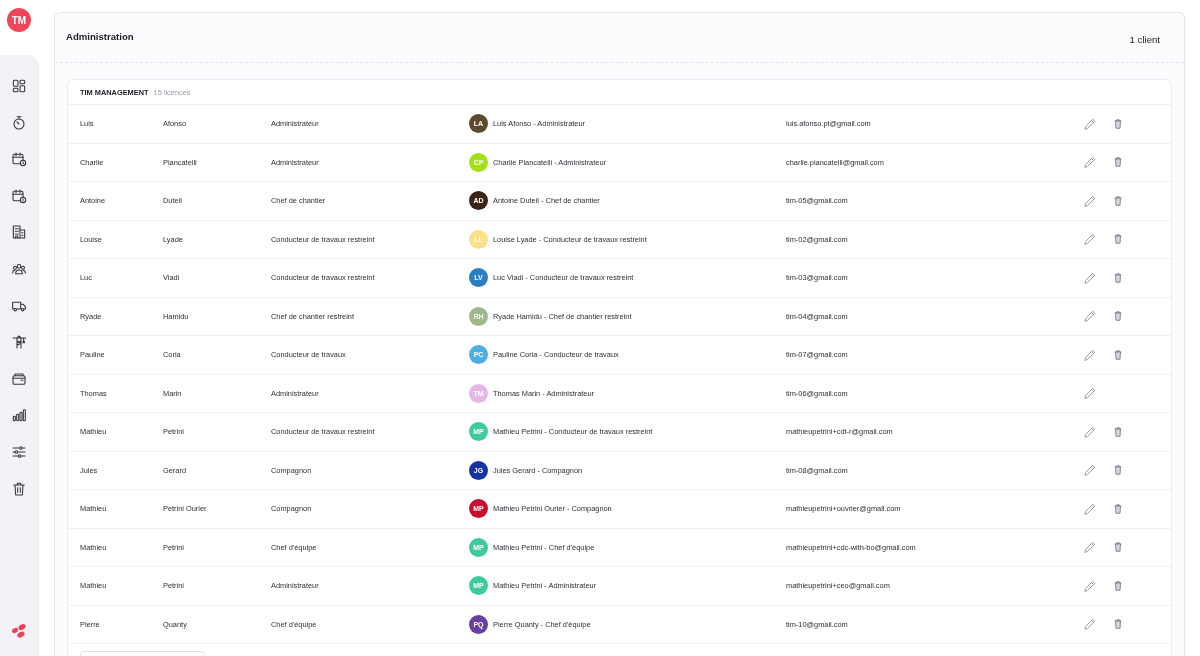  Describe the element at coordinates (19, 20) in the screenshot. I see `user-avatar: TM` at that location.